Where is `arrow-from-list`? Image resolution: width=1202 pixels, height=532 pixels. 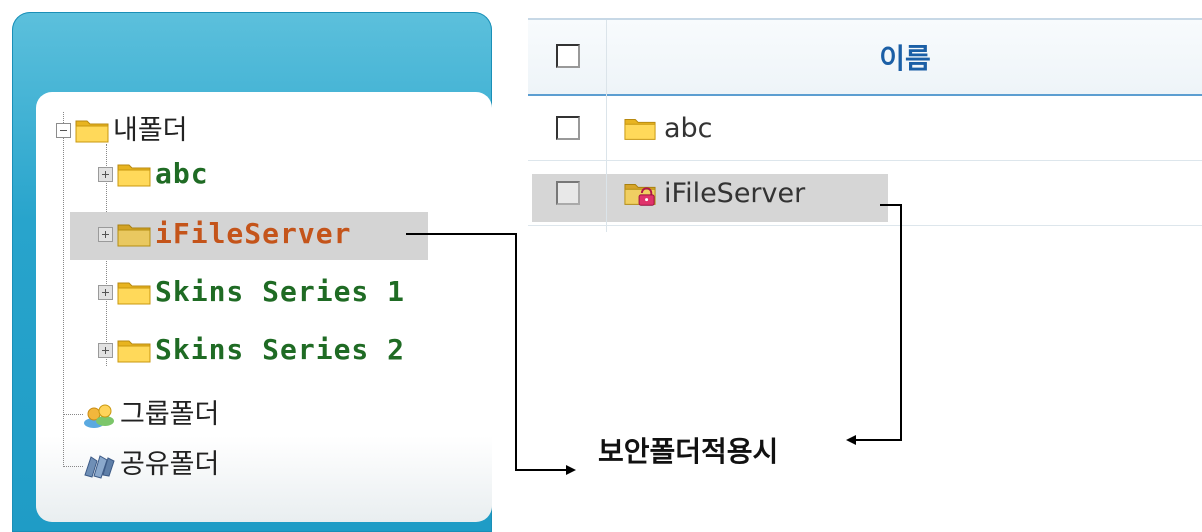 arrow-from-list is located at coordinates (874, 324).